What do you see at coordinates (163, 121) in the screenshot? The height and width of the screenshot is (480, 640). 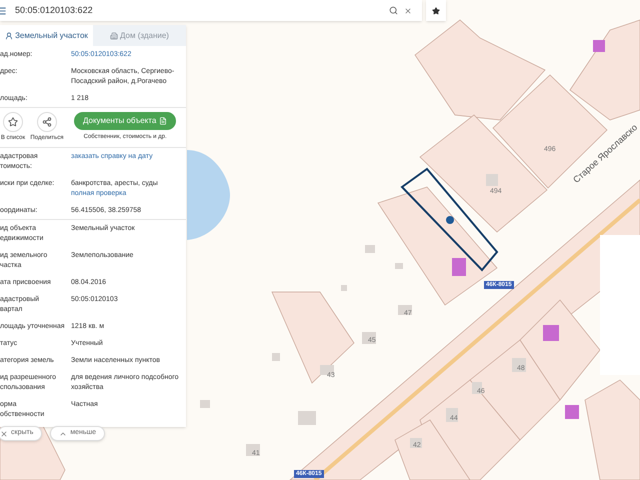 I see `document-icon` at bounding box center [163, 121].